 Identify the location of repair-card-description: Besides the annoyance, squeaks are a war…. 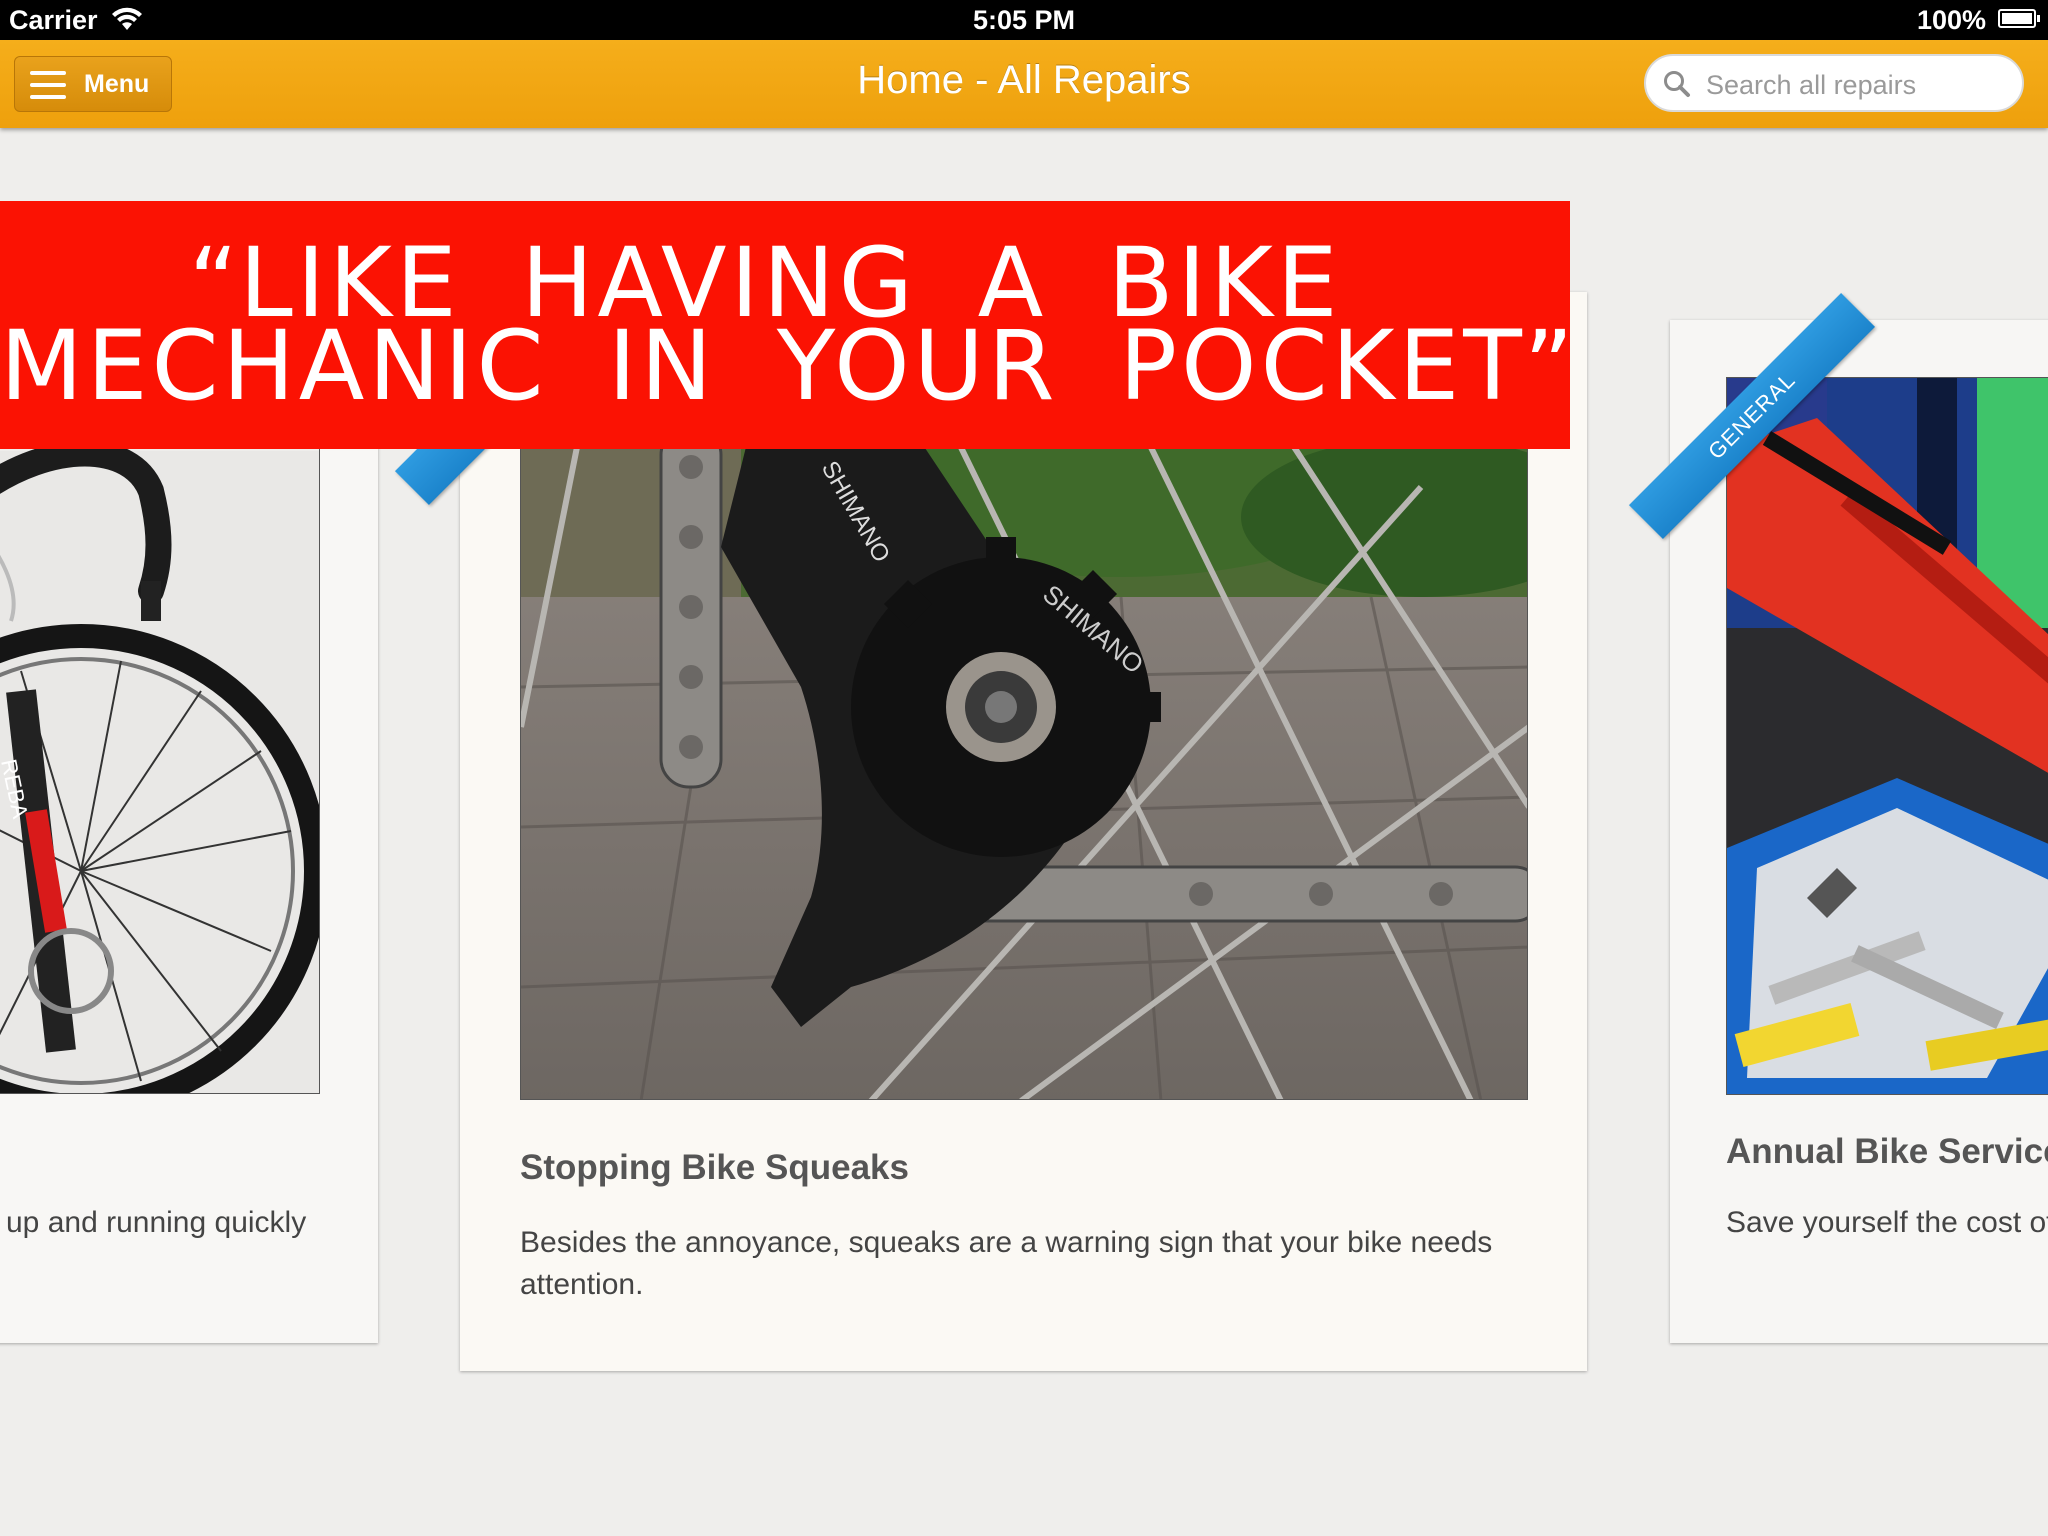
(1006, 1263).